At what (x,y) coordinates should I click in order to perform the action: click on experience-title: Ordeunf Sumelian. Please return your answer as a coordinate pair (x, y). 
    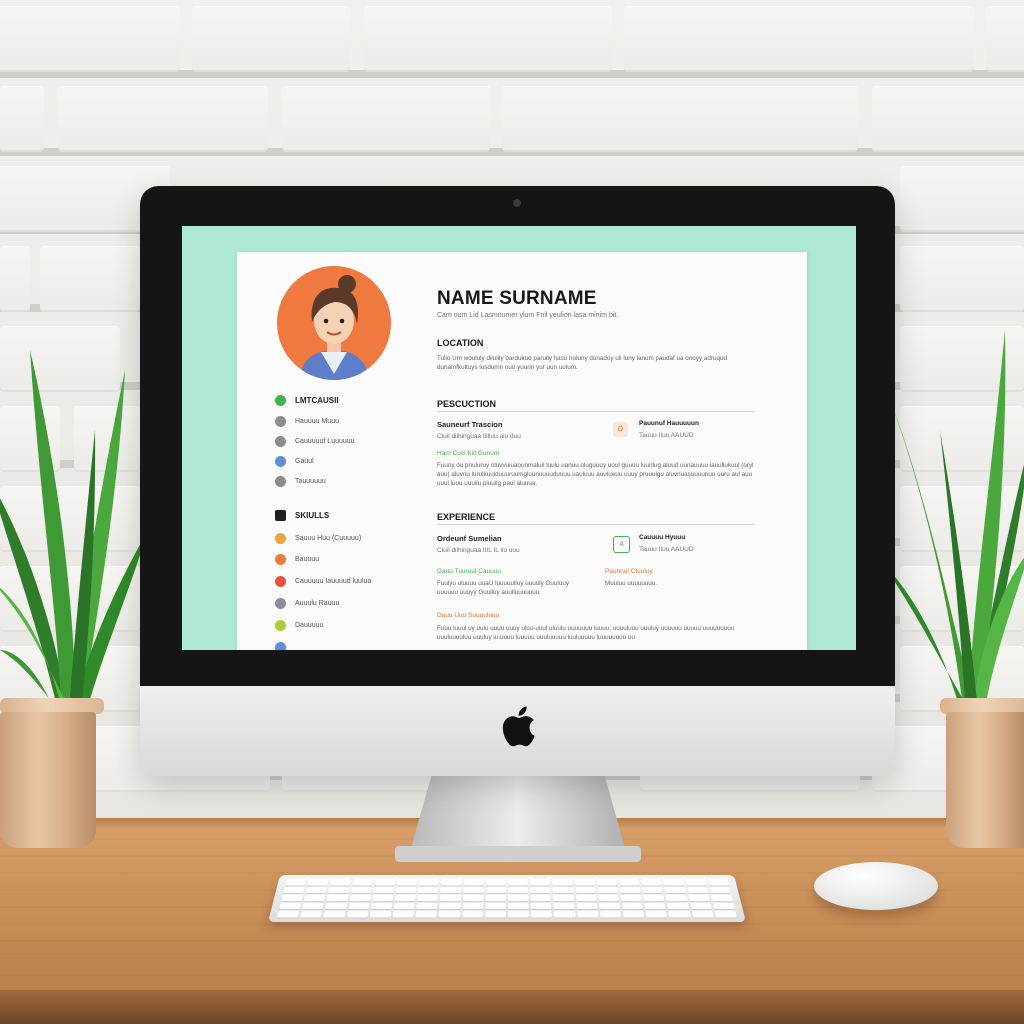
    Looking at the image, I should click on (469, 538).